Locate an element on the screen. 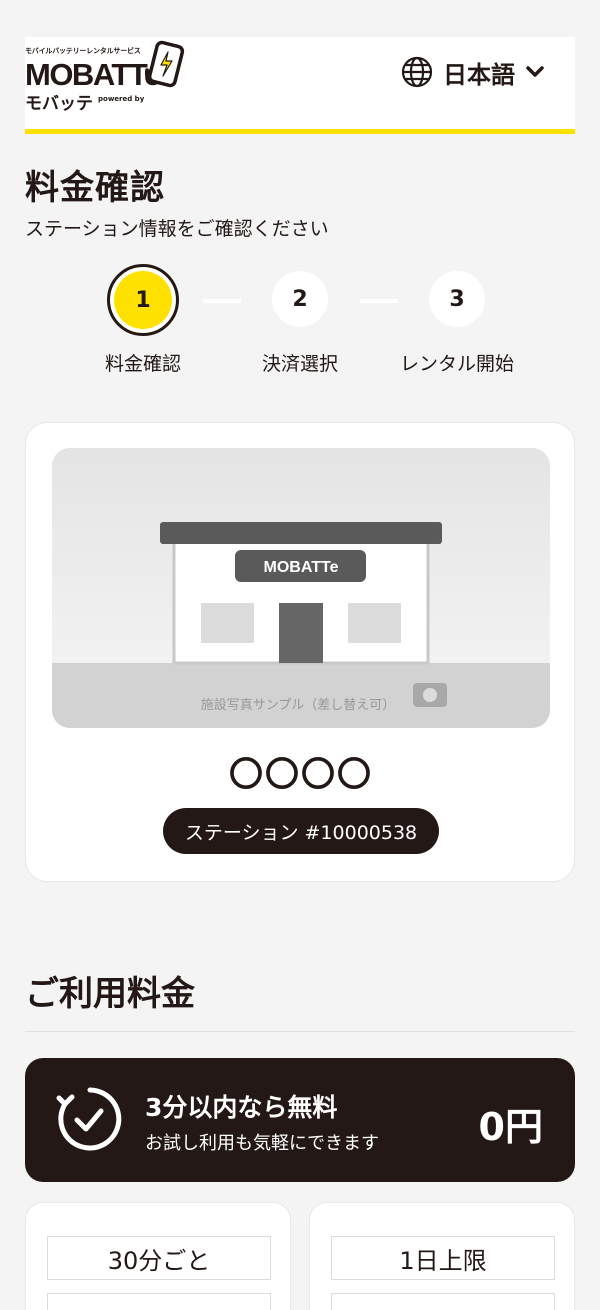  step-1-label: 料金確認 is located at coordinates (142, 364).